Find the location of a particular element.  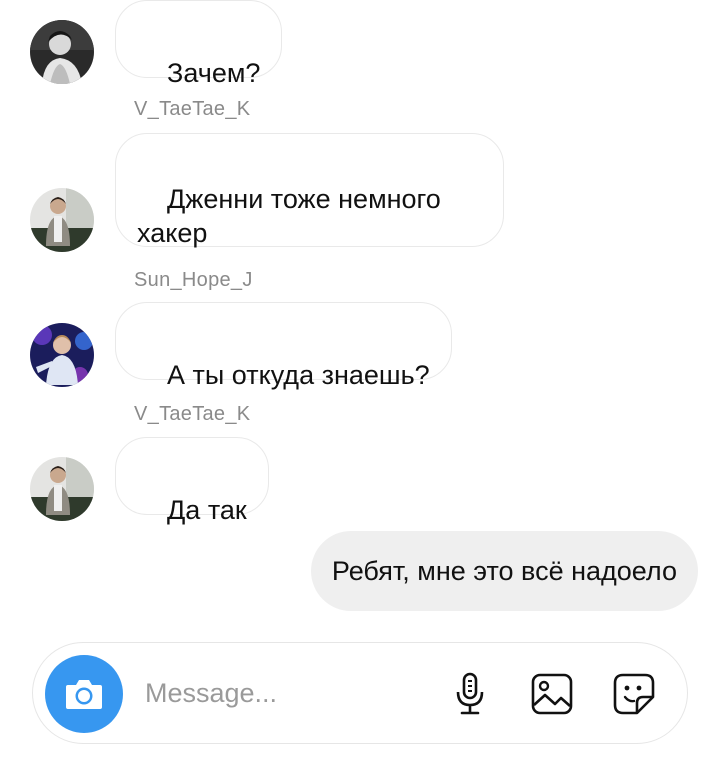

my-message-bubble: Ребят, мне это всё надоело is located at coordinates (504, 571).